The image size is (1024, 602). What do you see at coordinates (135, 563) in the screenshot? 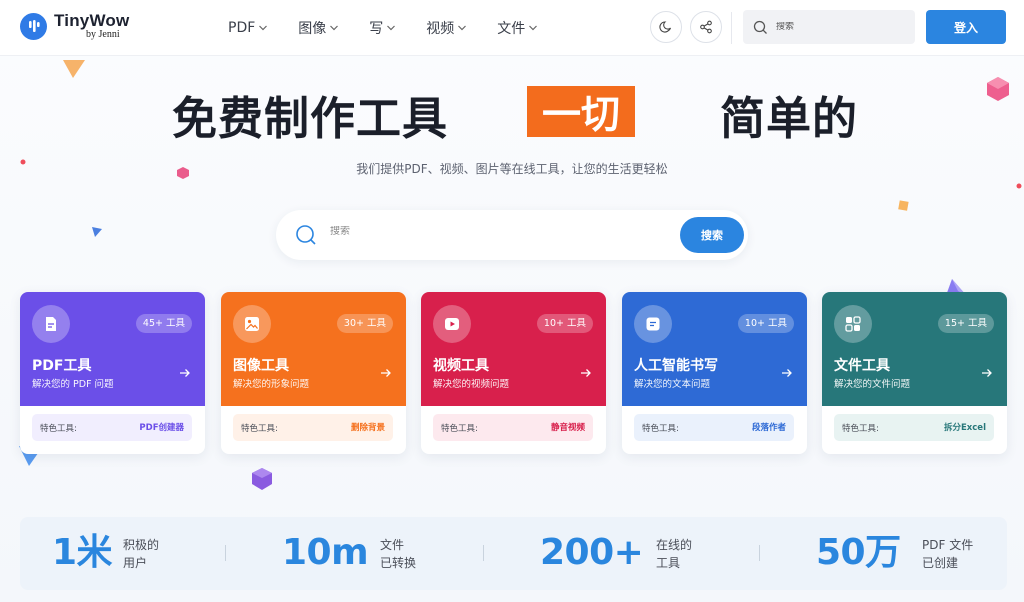
I see `stat-label-line: 用户` at bounding box center [135, 563].